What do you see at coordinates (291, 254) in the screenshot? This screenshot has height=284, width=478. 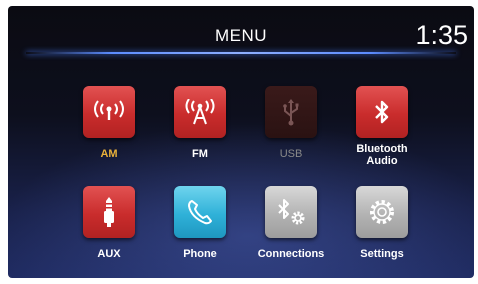 I see `connections-label: Connections` at bounding box center [291, 254].